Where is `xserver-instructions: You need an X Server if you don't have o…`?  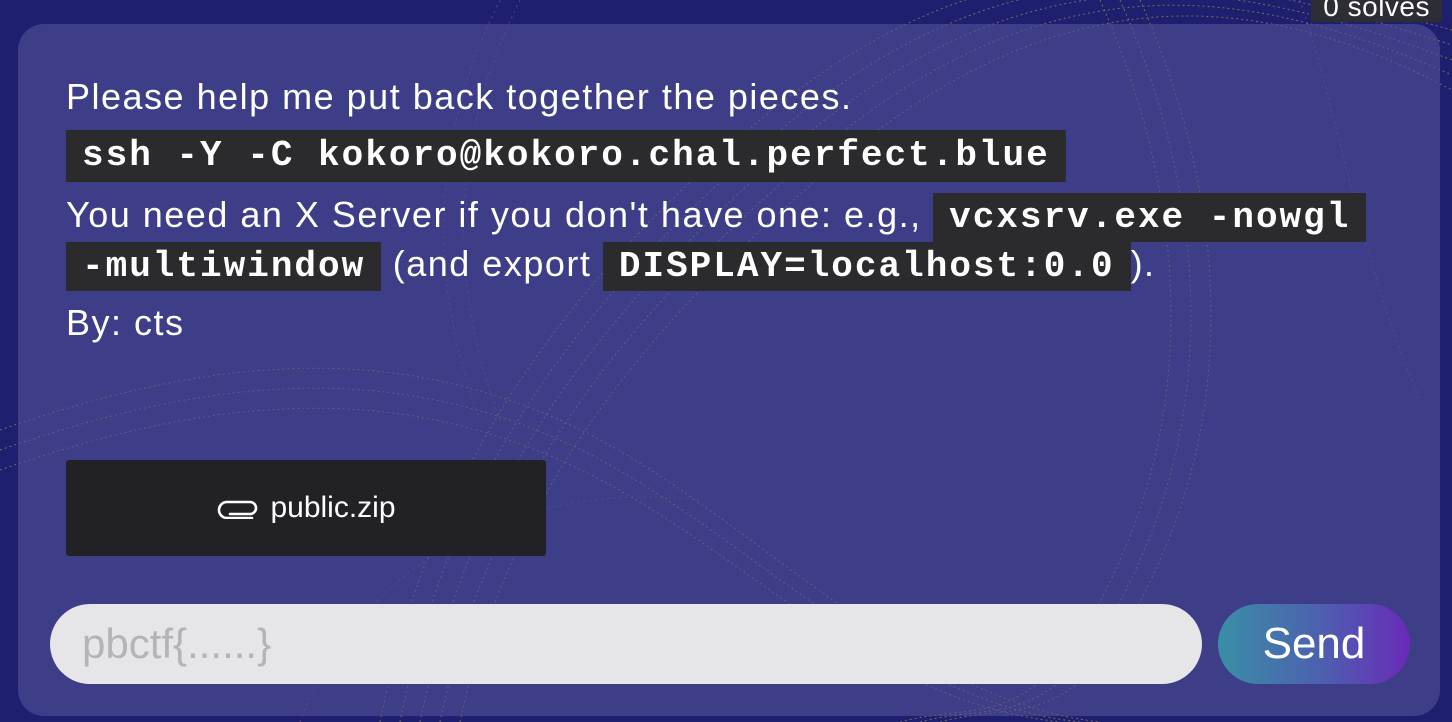
xserver-instructions: You need an X Server if you don't have o… is located at coordinates (716, 241).